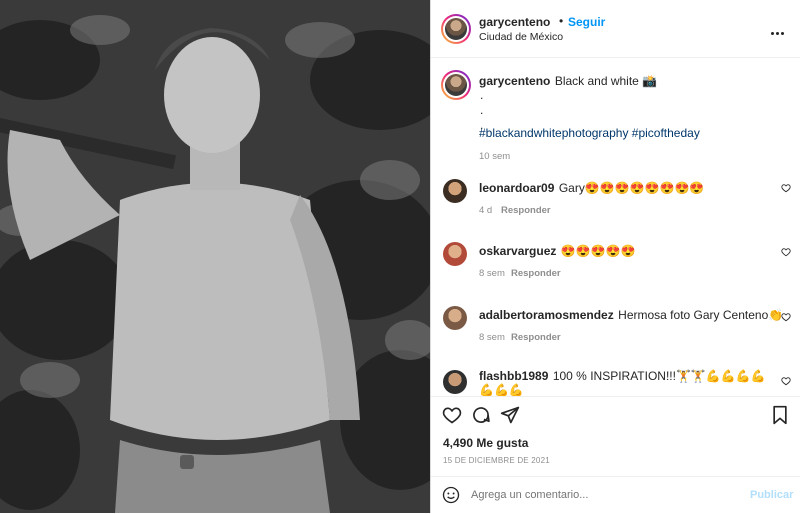 This screenshot has width=800, height=514. What do you see at coordinates (451, 495) in the screenshot?
I see `smile-icon` at bounding box center [451, 495].